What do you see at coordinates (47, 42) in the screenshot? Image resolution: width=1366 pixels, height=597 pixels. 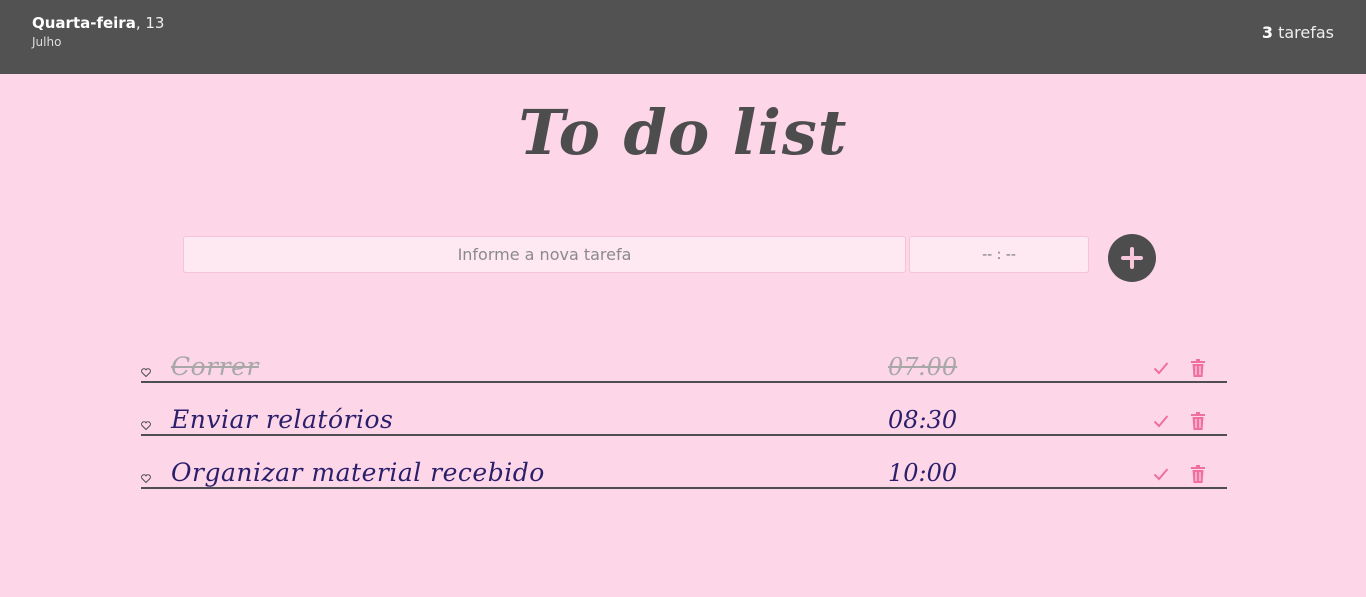 I see `month: Julho` at bounding box center [47, 42].